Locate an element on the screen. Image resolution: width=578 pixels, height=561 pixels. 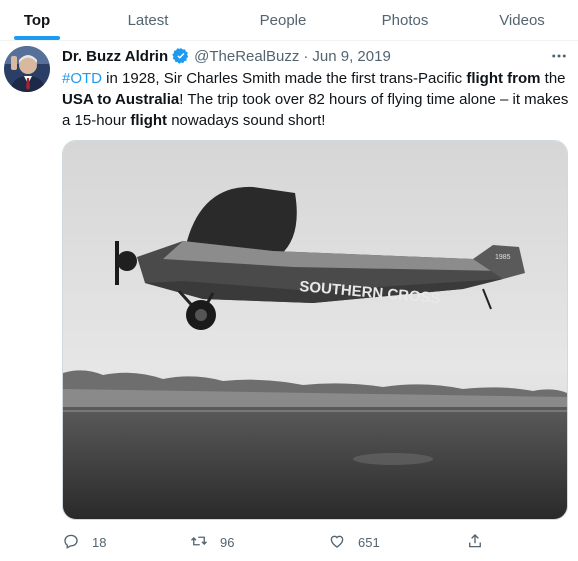
more-horizontal-icon is located at coordinates (559, 56).